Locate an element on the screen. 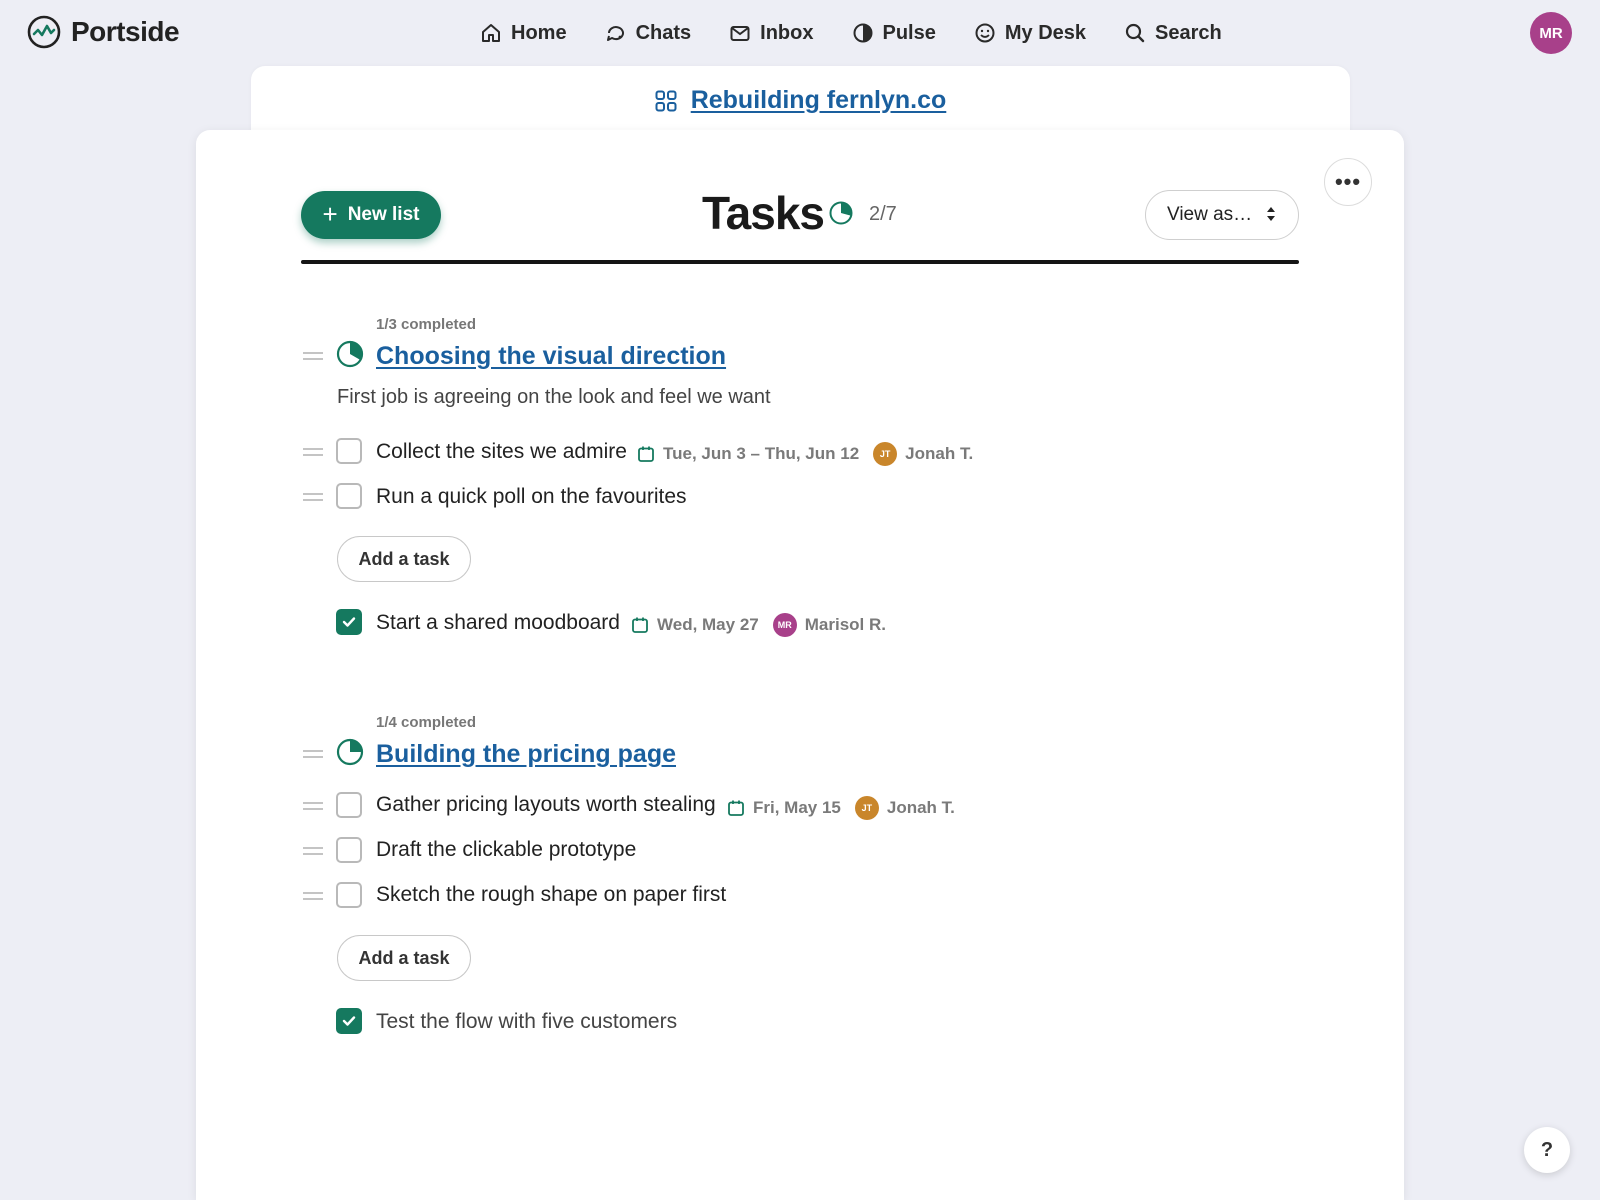 The image size is (1600, 1200). nav-my-desk: My Desk is located at coordinates (1030, 33).